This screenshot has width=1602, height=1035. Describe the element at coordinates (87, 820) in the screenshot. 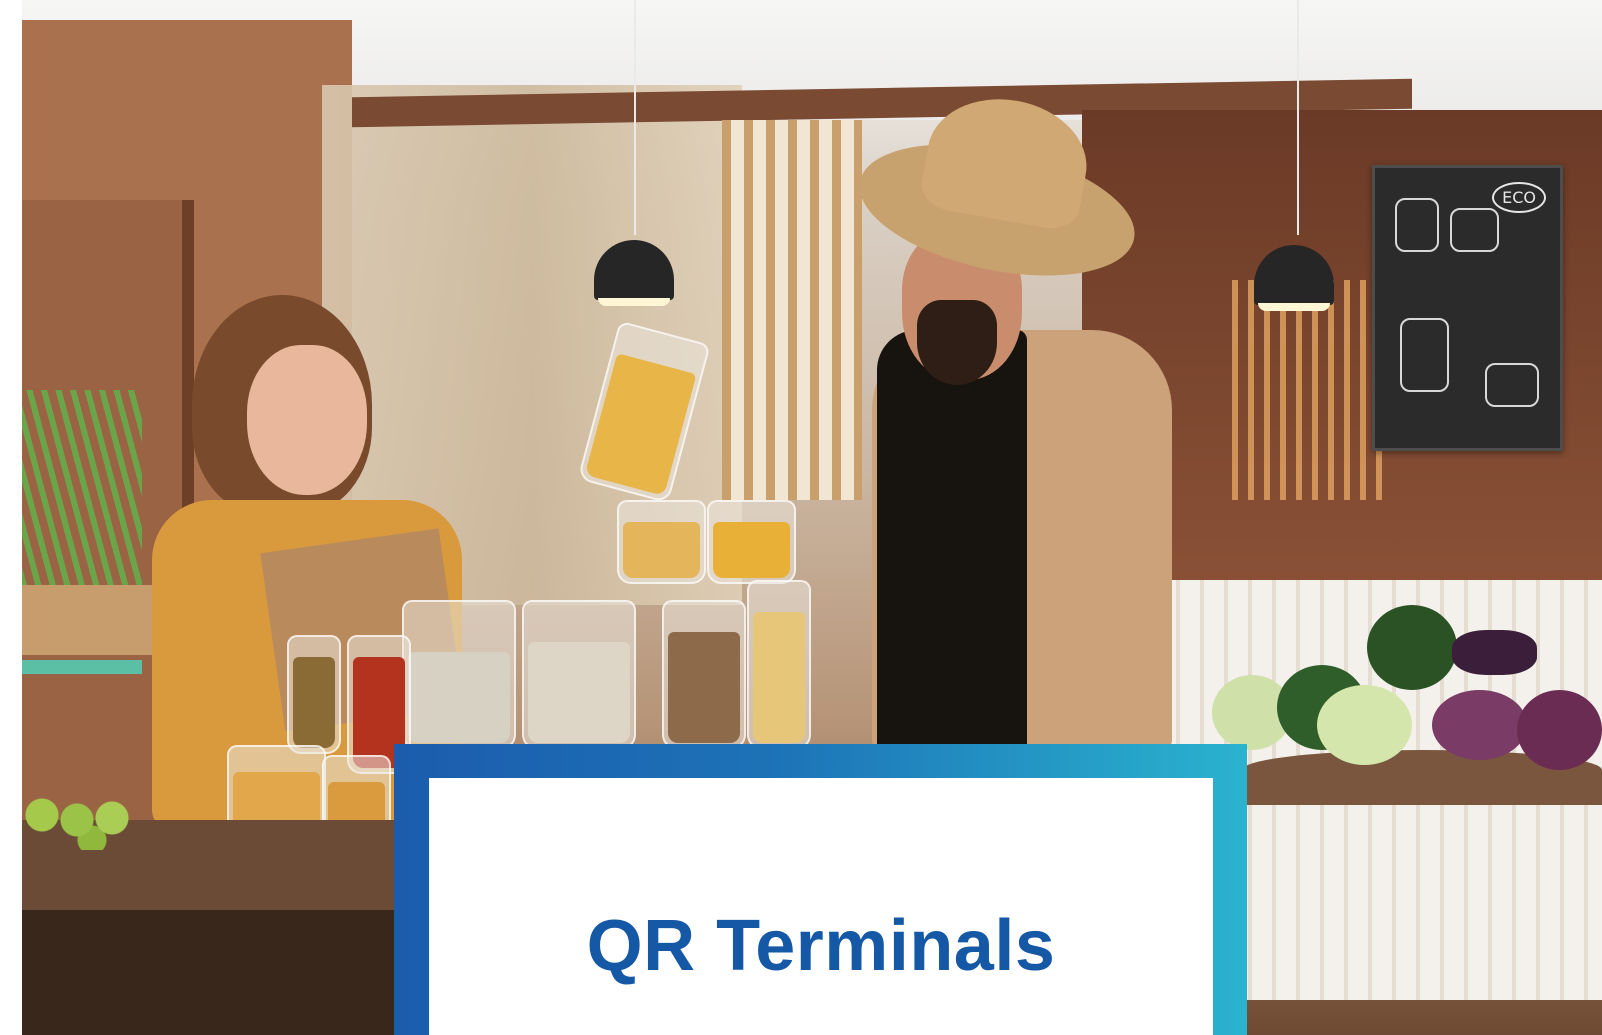

I see `green-apples` at that location.